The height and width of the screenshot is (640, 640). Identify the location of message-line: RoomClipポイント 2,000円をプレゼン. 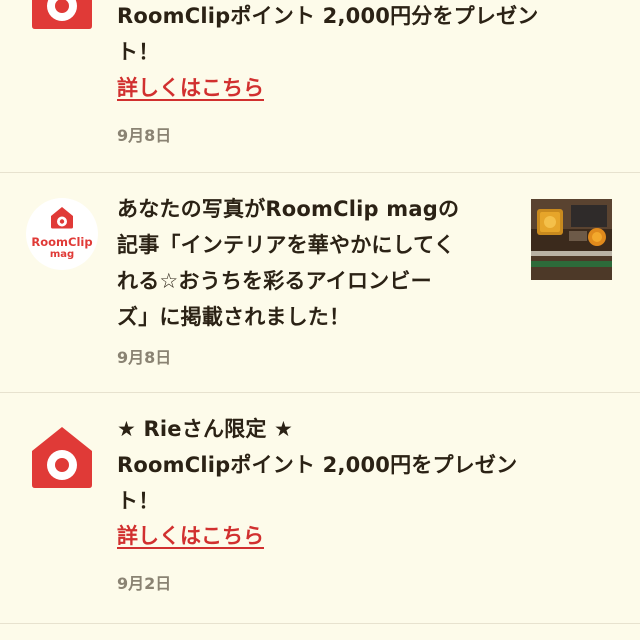
(317, 465).